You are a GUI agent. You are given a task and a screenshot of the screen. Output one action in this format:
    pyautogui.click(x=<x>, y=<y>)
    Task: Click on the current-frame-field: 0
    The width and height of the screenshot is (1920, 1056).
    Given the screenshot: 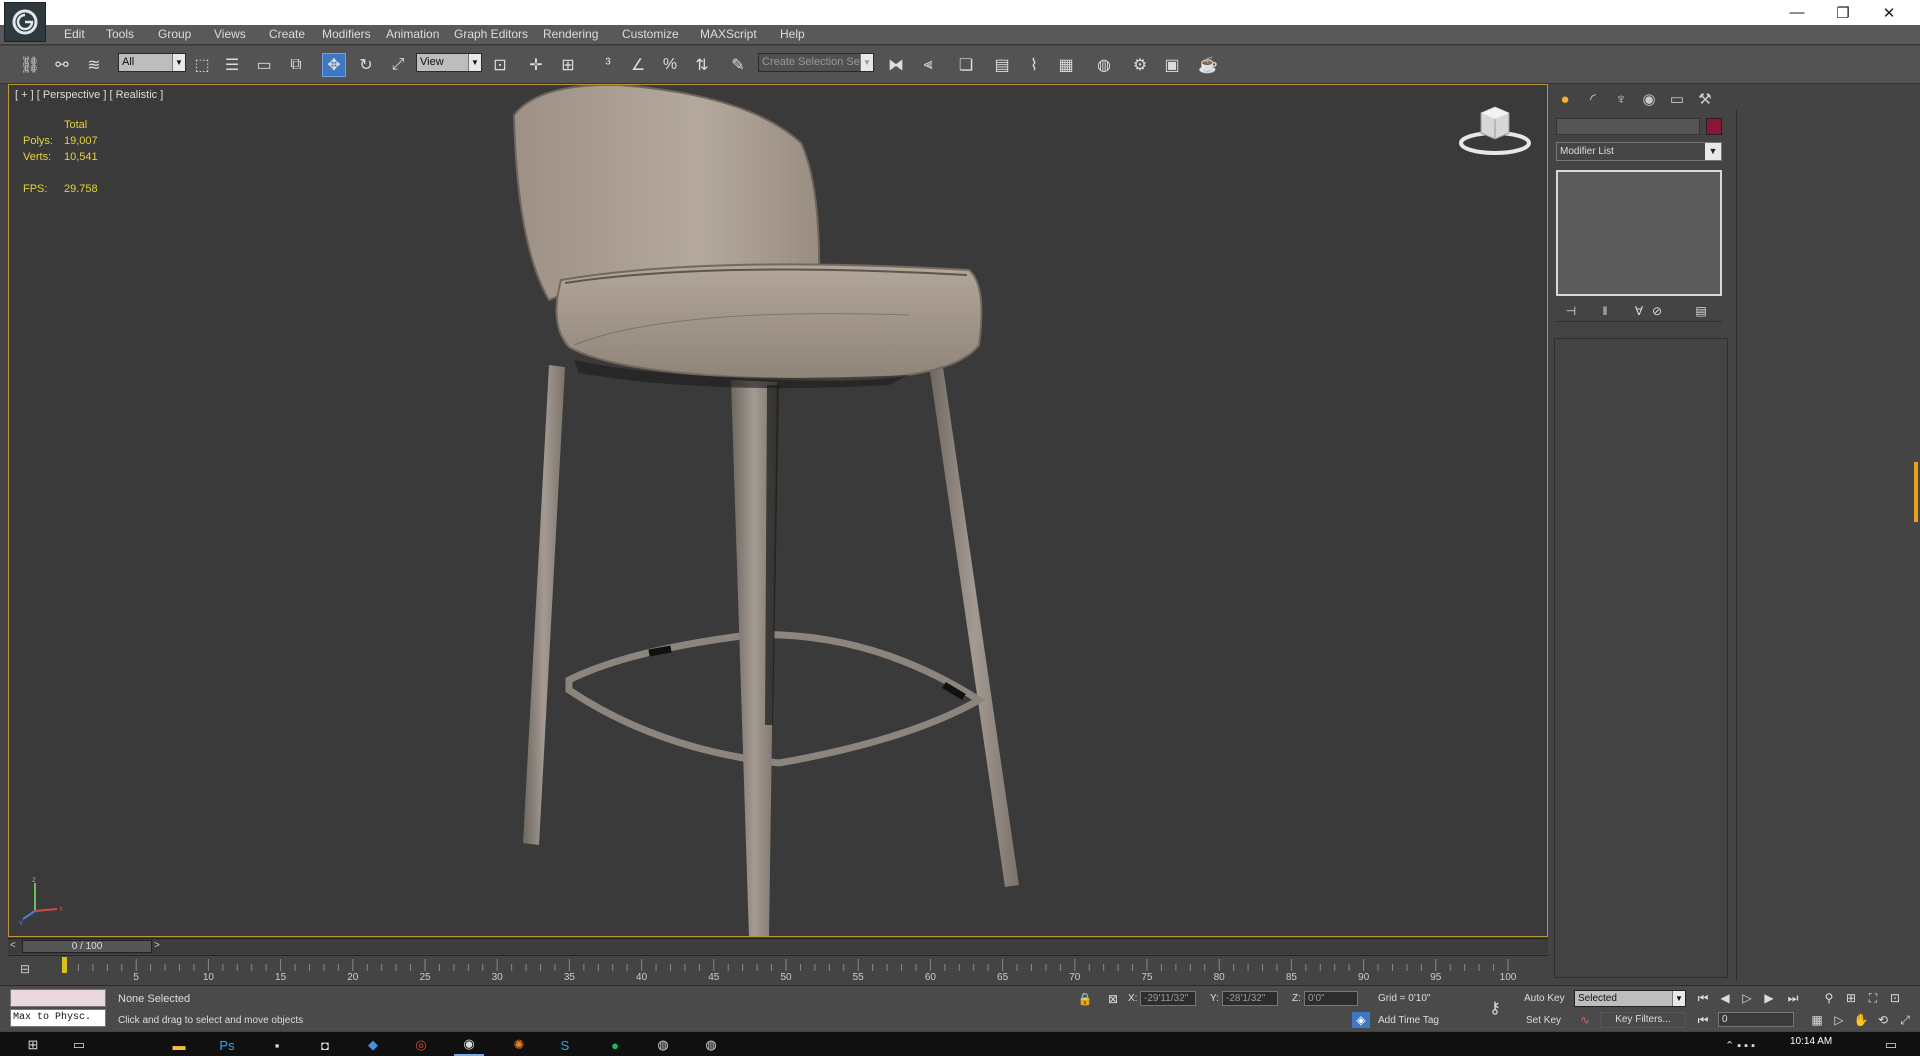 What is the action you would take?
    pyautogui.click(x=1756, y=1019)
    